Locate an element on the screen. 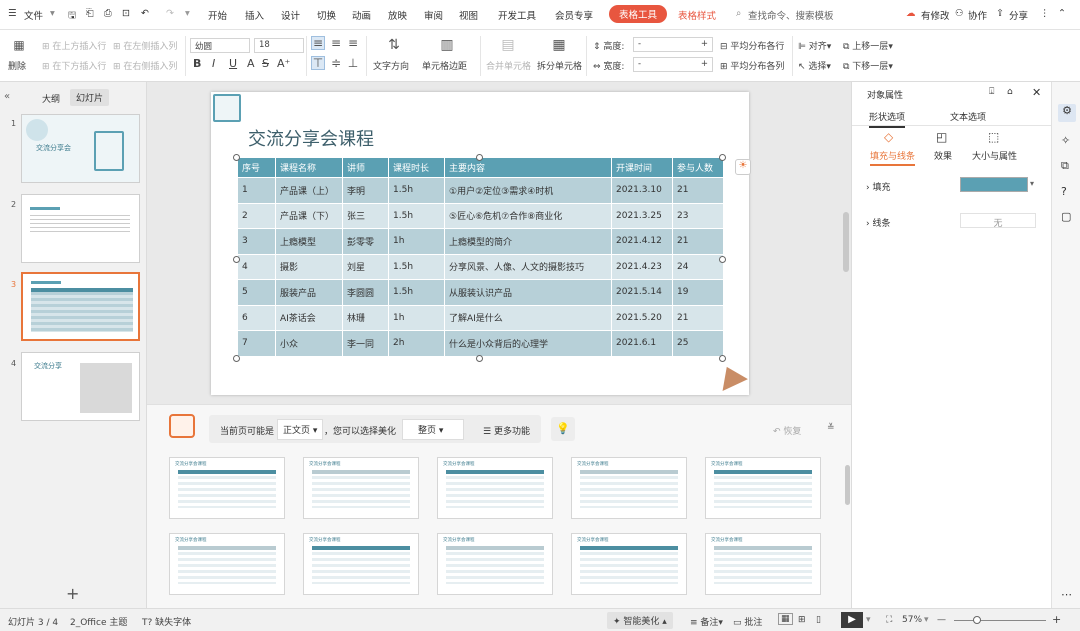 The width and height of the screenshot is (1080, 631). page-type-select: 正文页 ▾ is located at coordinates (300, 429).